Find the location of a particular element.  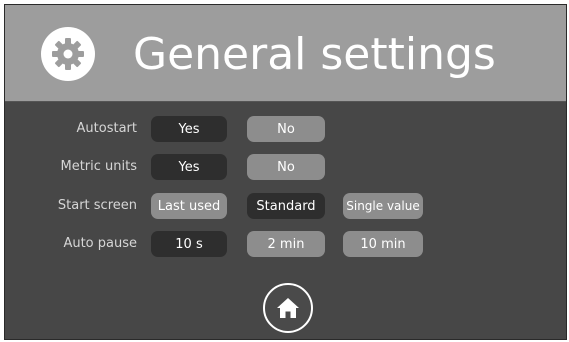

auto-pause-10s-button: 10 s is located at coordinates (189, 244).